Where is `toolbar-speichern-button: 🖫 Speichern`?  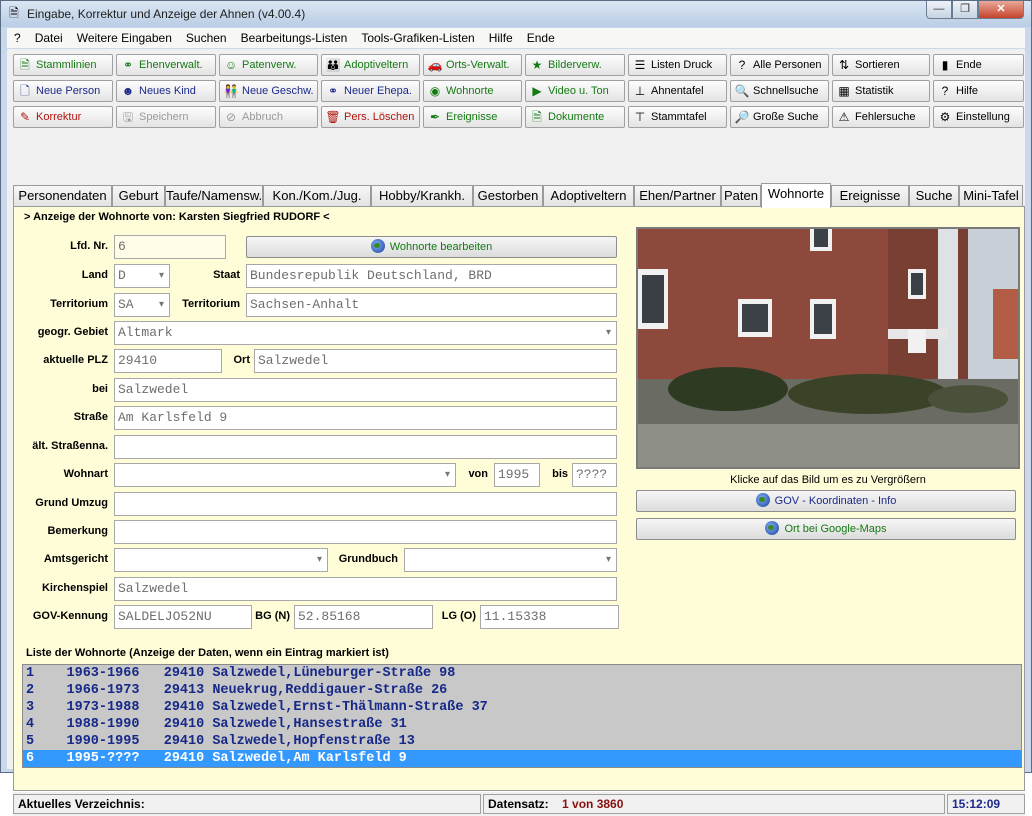 toolbar-speichern-button: 🖫 Speichern is located at coordinates (166, 117).